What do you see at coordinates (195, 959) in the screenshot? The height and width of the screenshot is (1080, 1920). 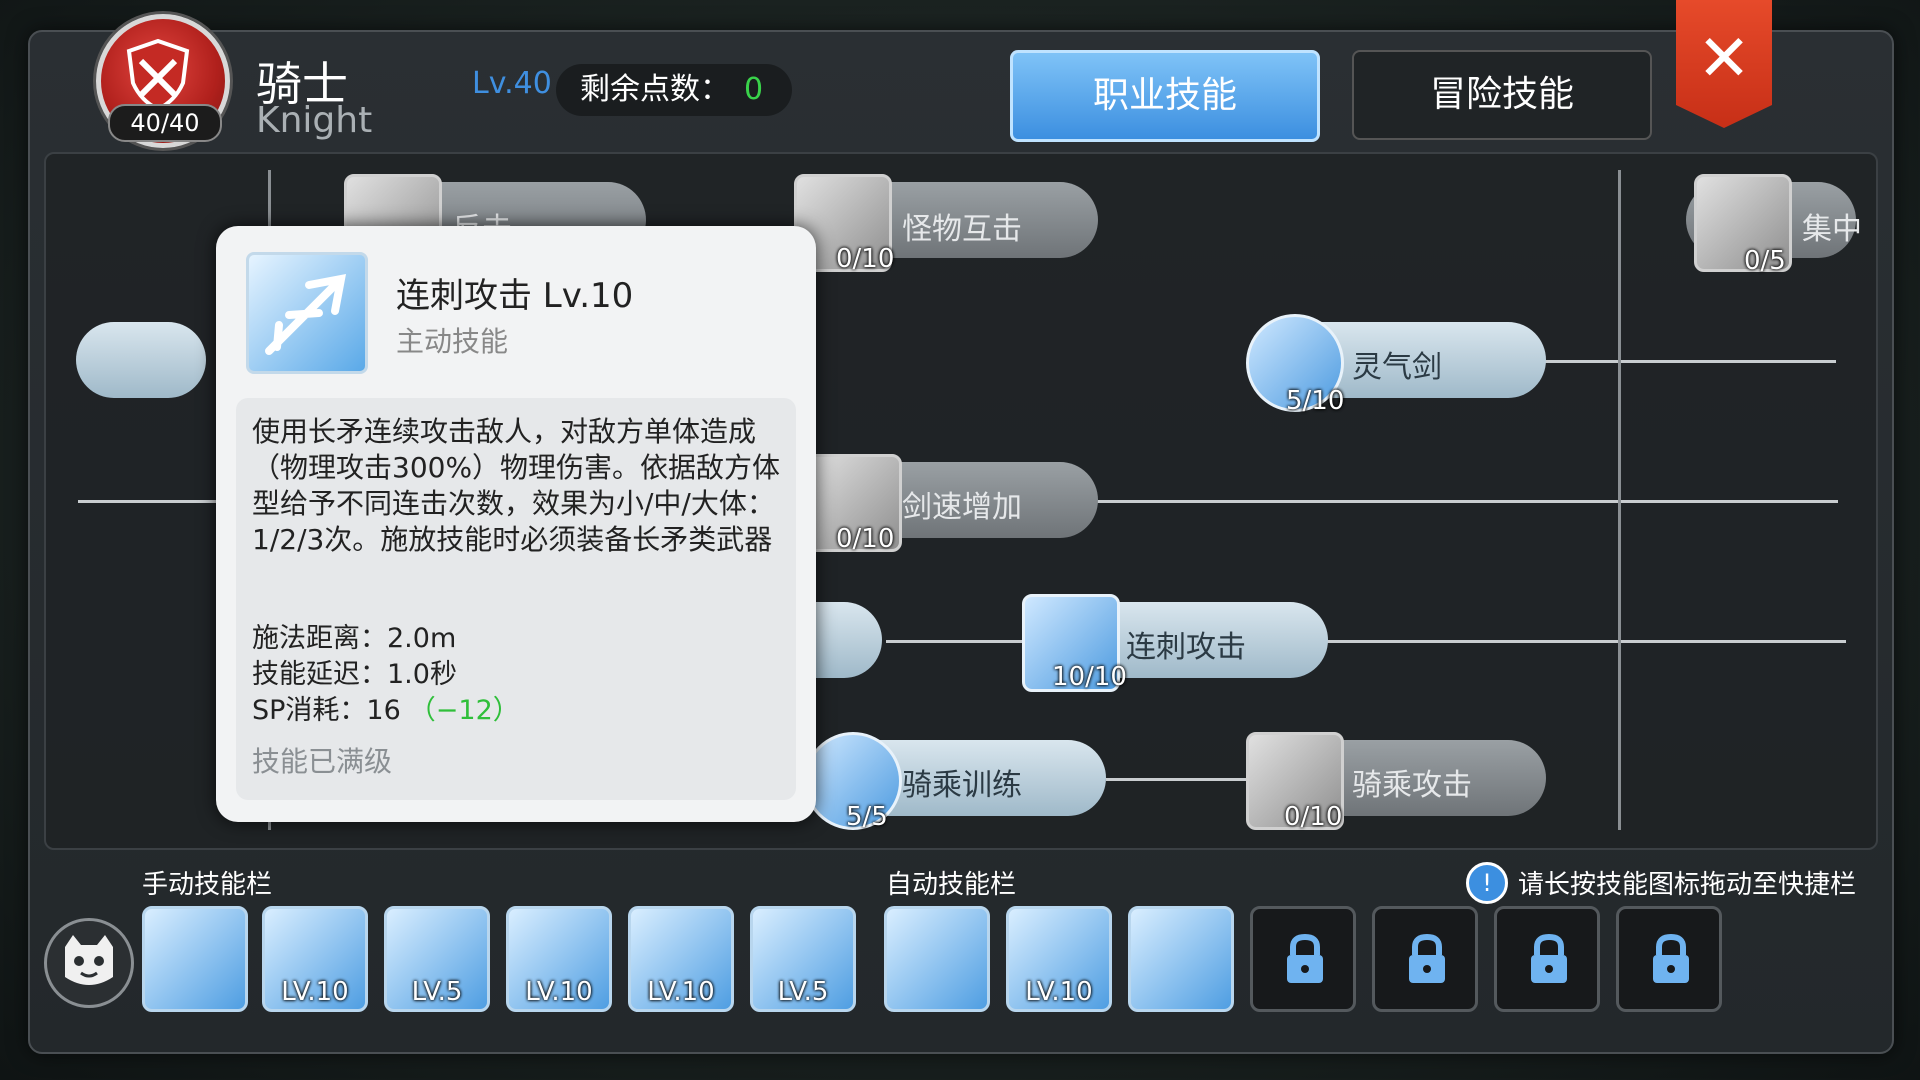 I see `manual-skill-slot` at bounding box center [195, 959].